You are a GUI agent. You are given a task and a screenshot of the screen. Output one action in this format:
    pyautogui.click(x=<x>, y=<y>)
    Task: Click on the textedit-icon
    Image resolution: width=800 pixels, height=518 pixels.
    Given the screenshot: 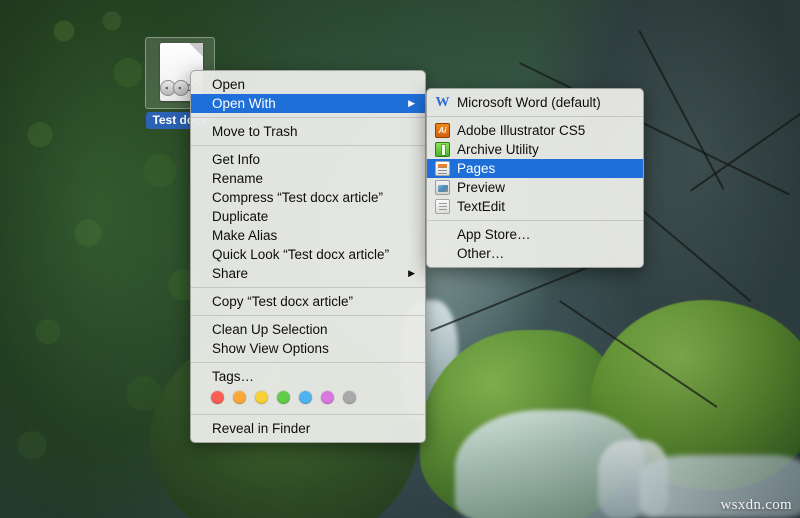 What is the action you would take?
    pyautogui.click(x=442, y=206)
    